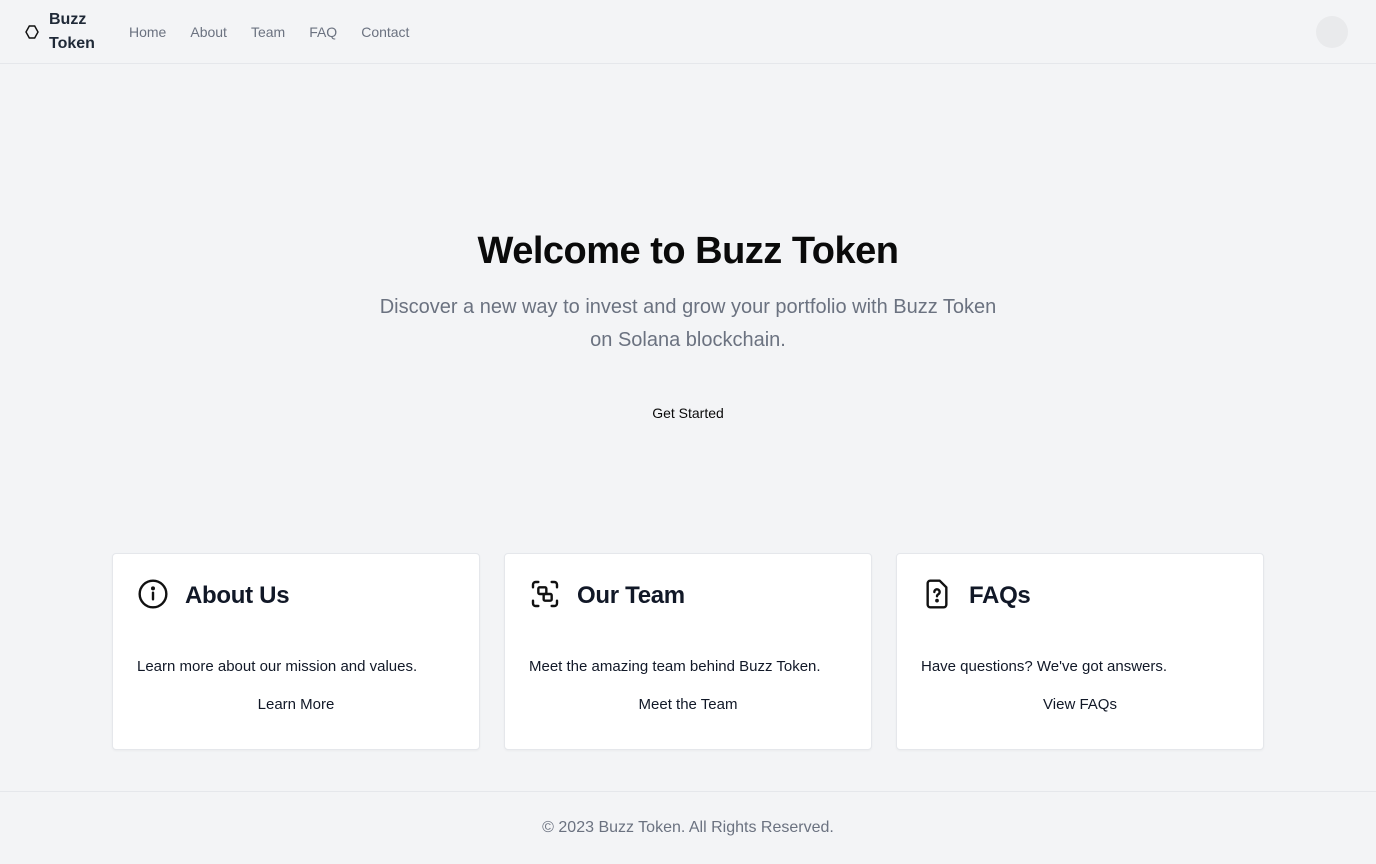 The image size is (1376, 864). Describe the element at coordinates (688, 32) in the screenshot. I see `site-header: Buzz Token Home About Team FAQ Contact` at that location.